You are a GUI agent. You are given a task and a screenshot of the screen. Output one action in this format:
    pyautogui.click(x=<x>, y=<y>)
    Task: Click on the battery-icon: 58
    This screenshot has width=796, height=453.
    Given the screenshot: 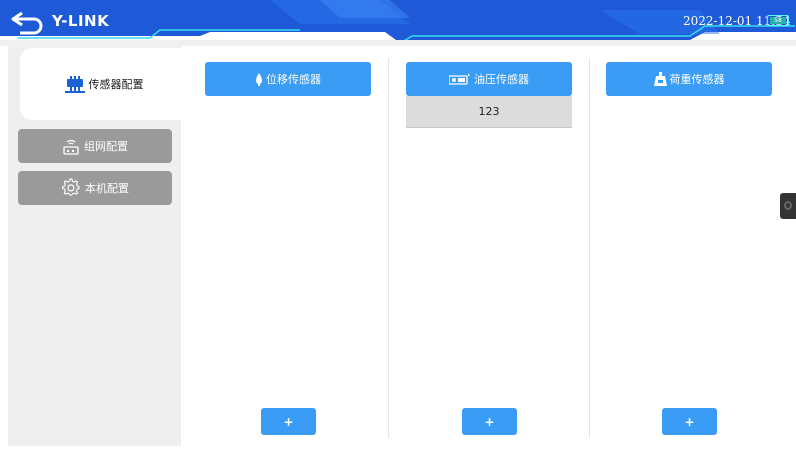 What is the action you would take?
    pyautogui.click(x=778, y=20)
    